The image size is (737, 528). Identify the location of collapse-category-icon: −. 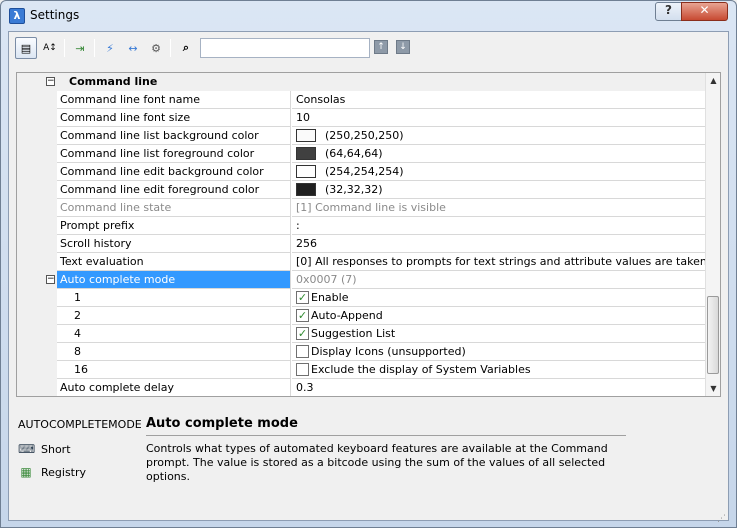
(50, 81).